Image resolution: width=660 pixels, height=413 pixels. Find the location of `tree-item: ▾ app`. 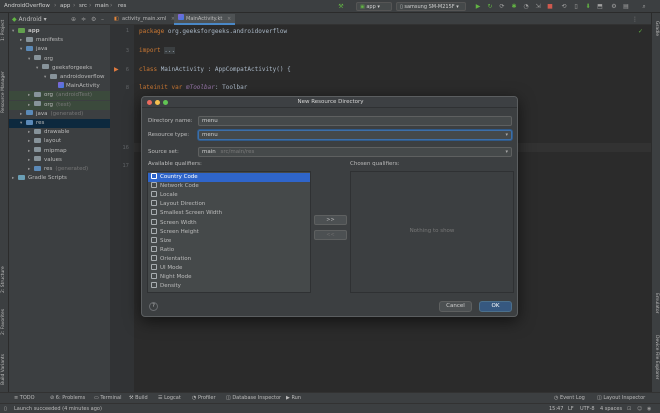

tree-item: ▾ app is located at coordinates (59, 31).